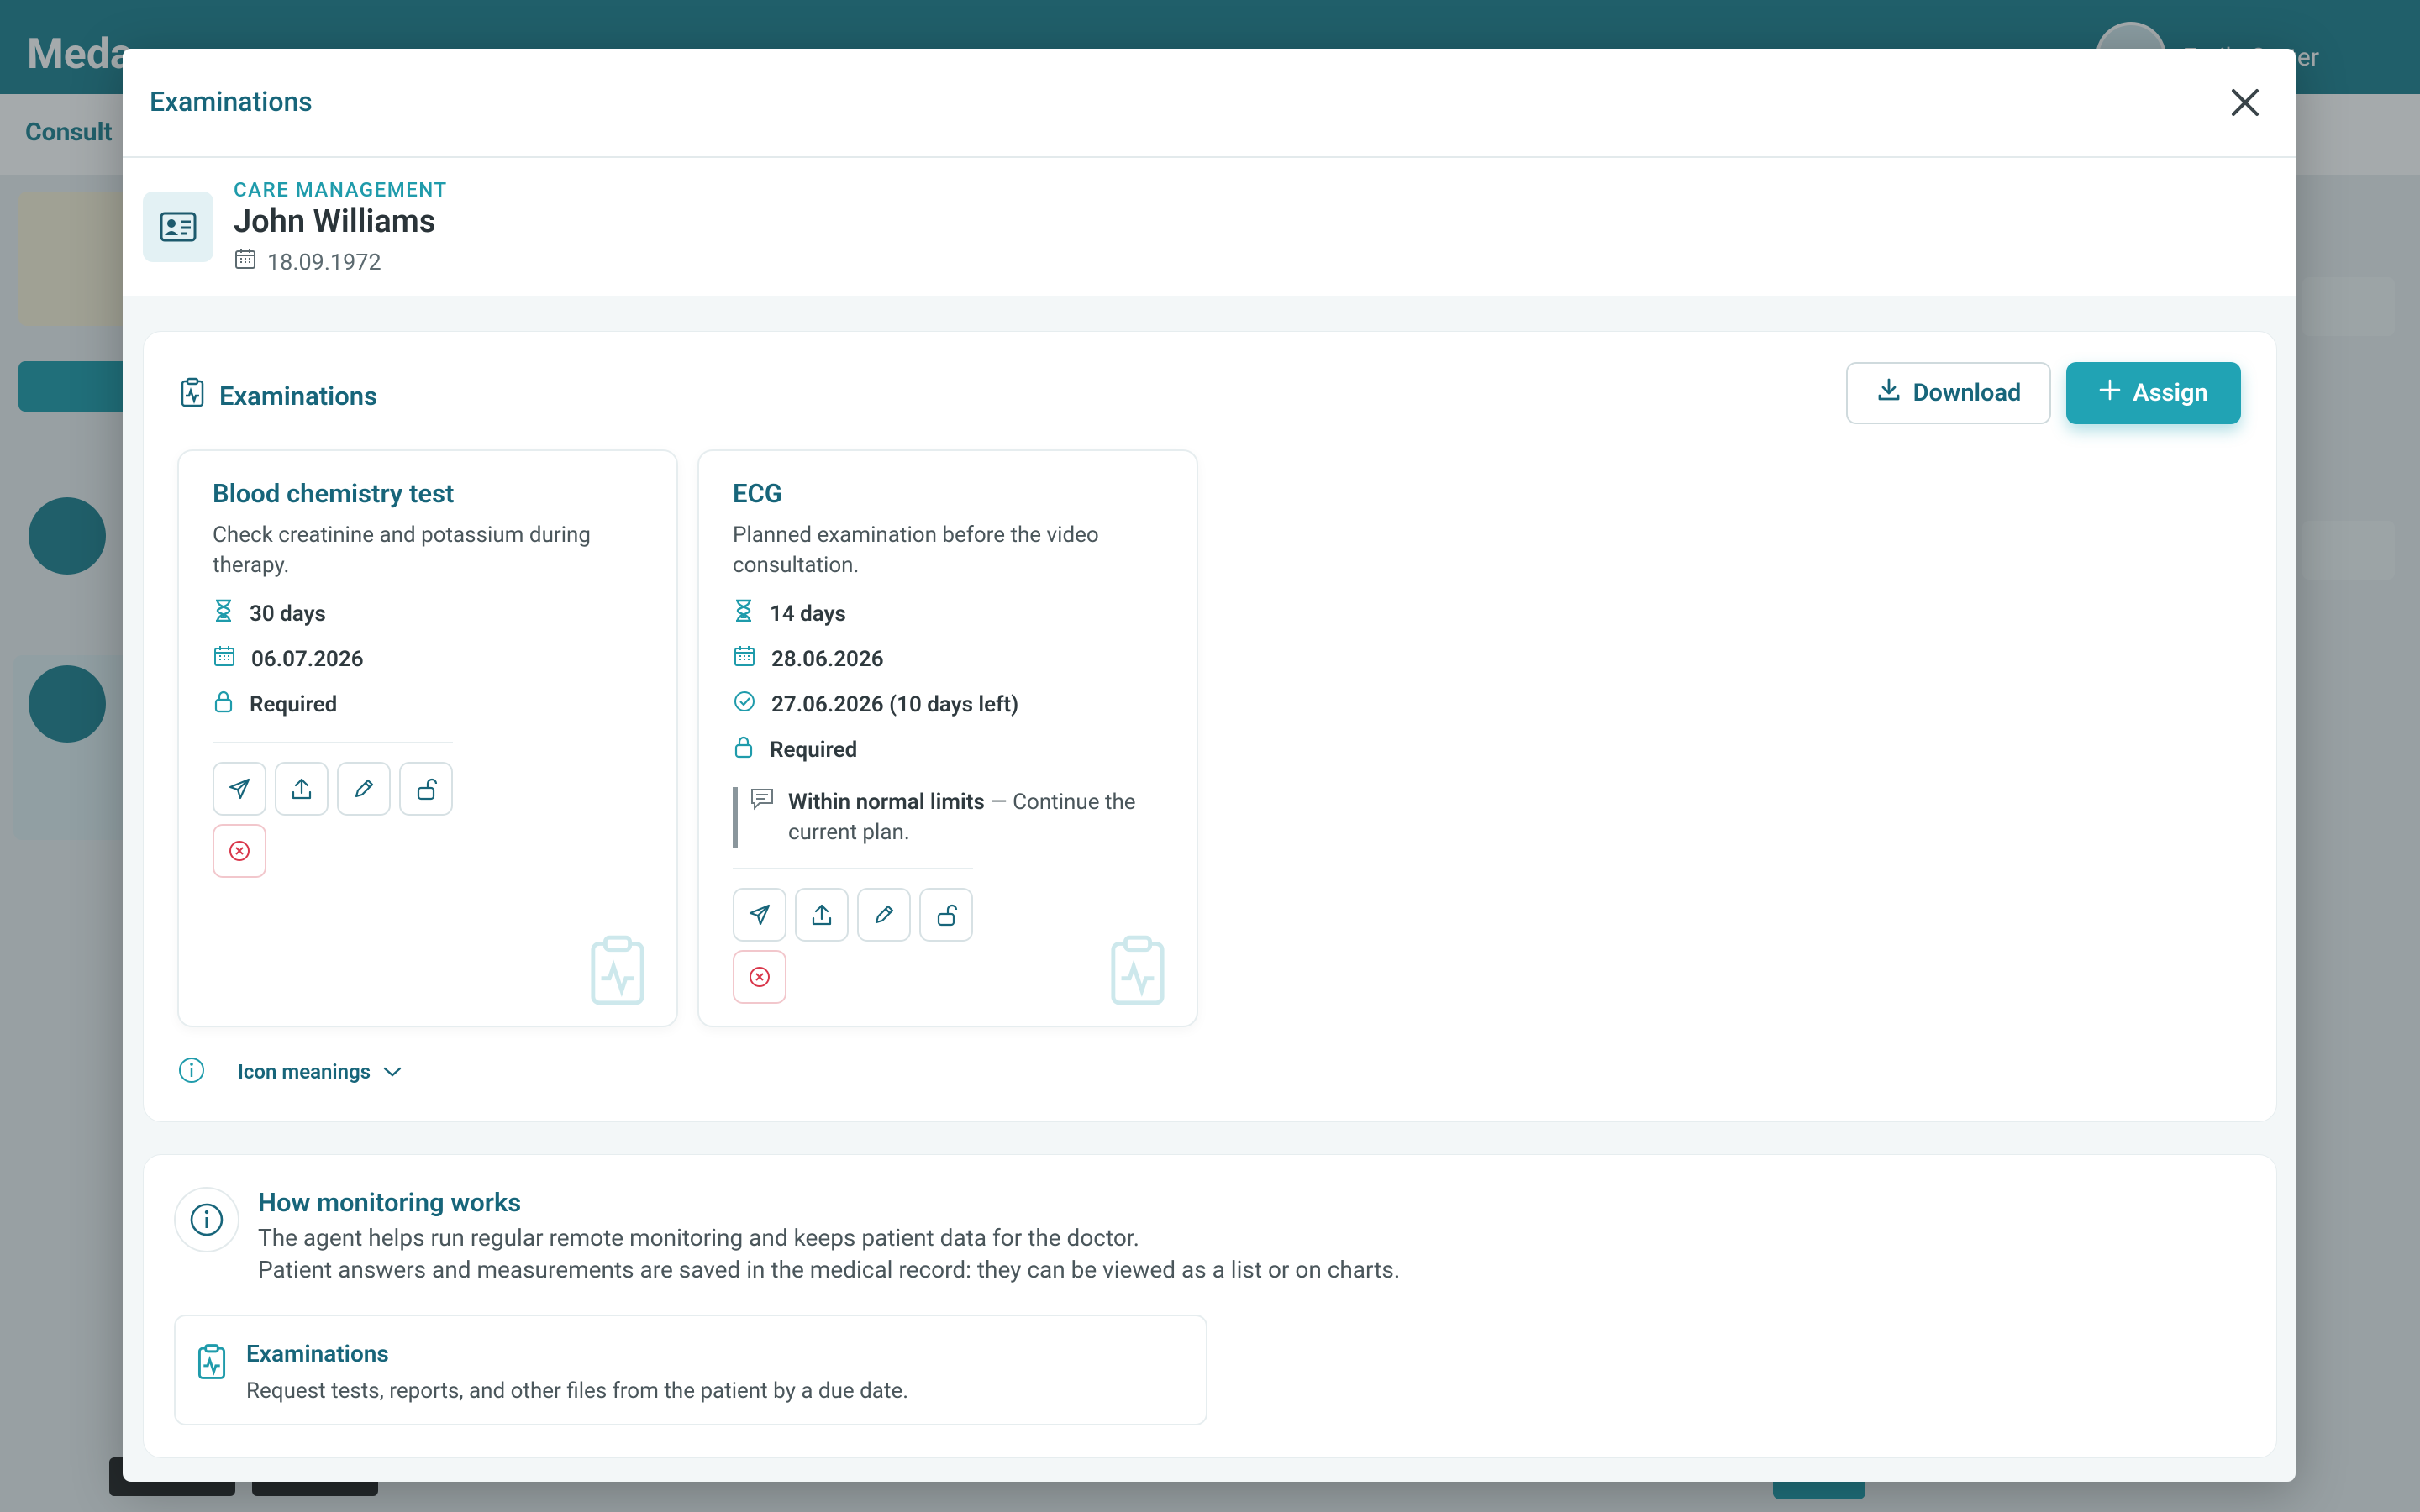  Describe the element at coordinates (304, 1072) in the screenshot. I see `icon-meanings-label: Icon meanings` at that location.